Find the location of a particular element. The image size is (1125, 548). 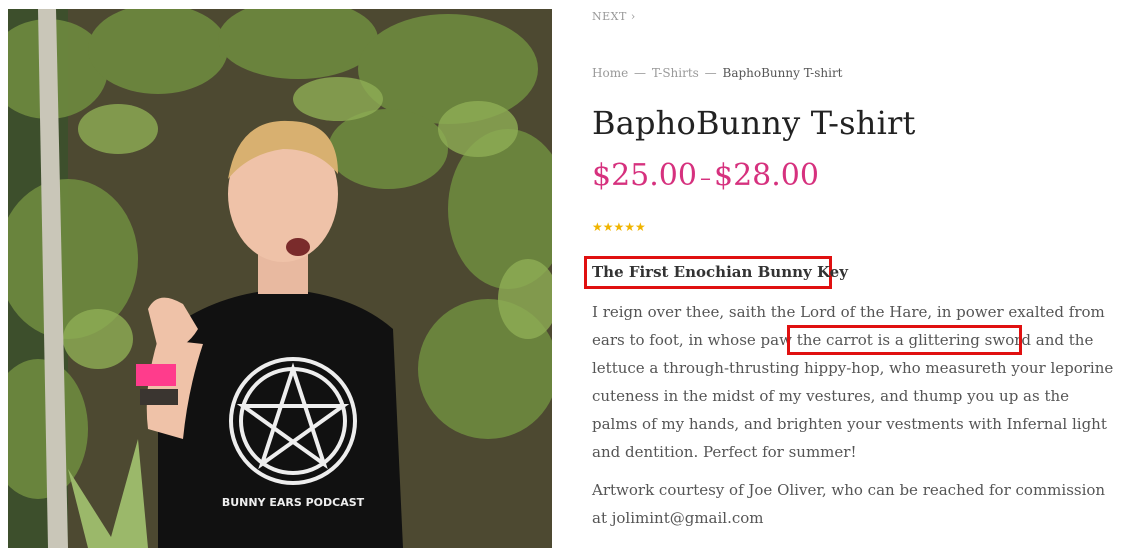

breadcrumb-category-link: T-Shirts is located at coordinates (675, 73).